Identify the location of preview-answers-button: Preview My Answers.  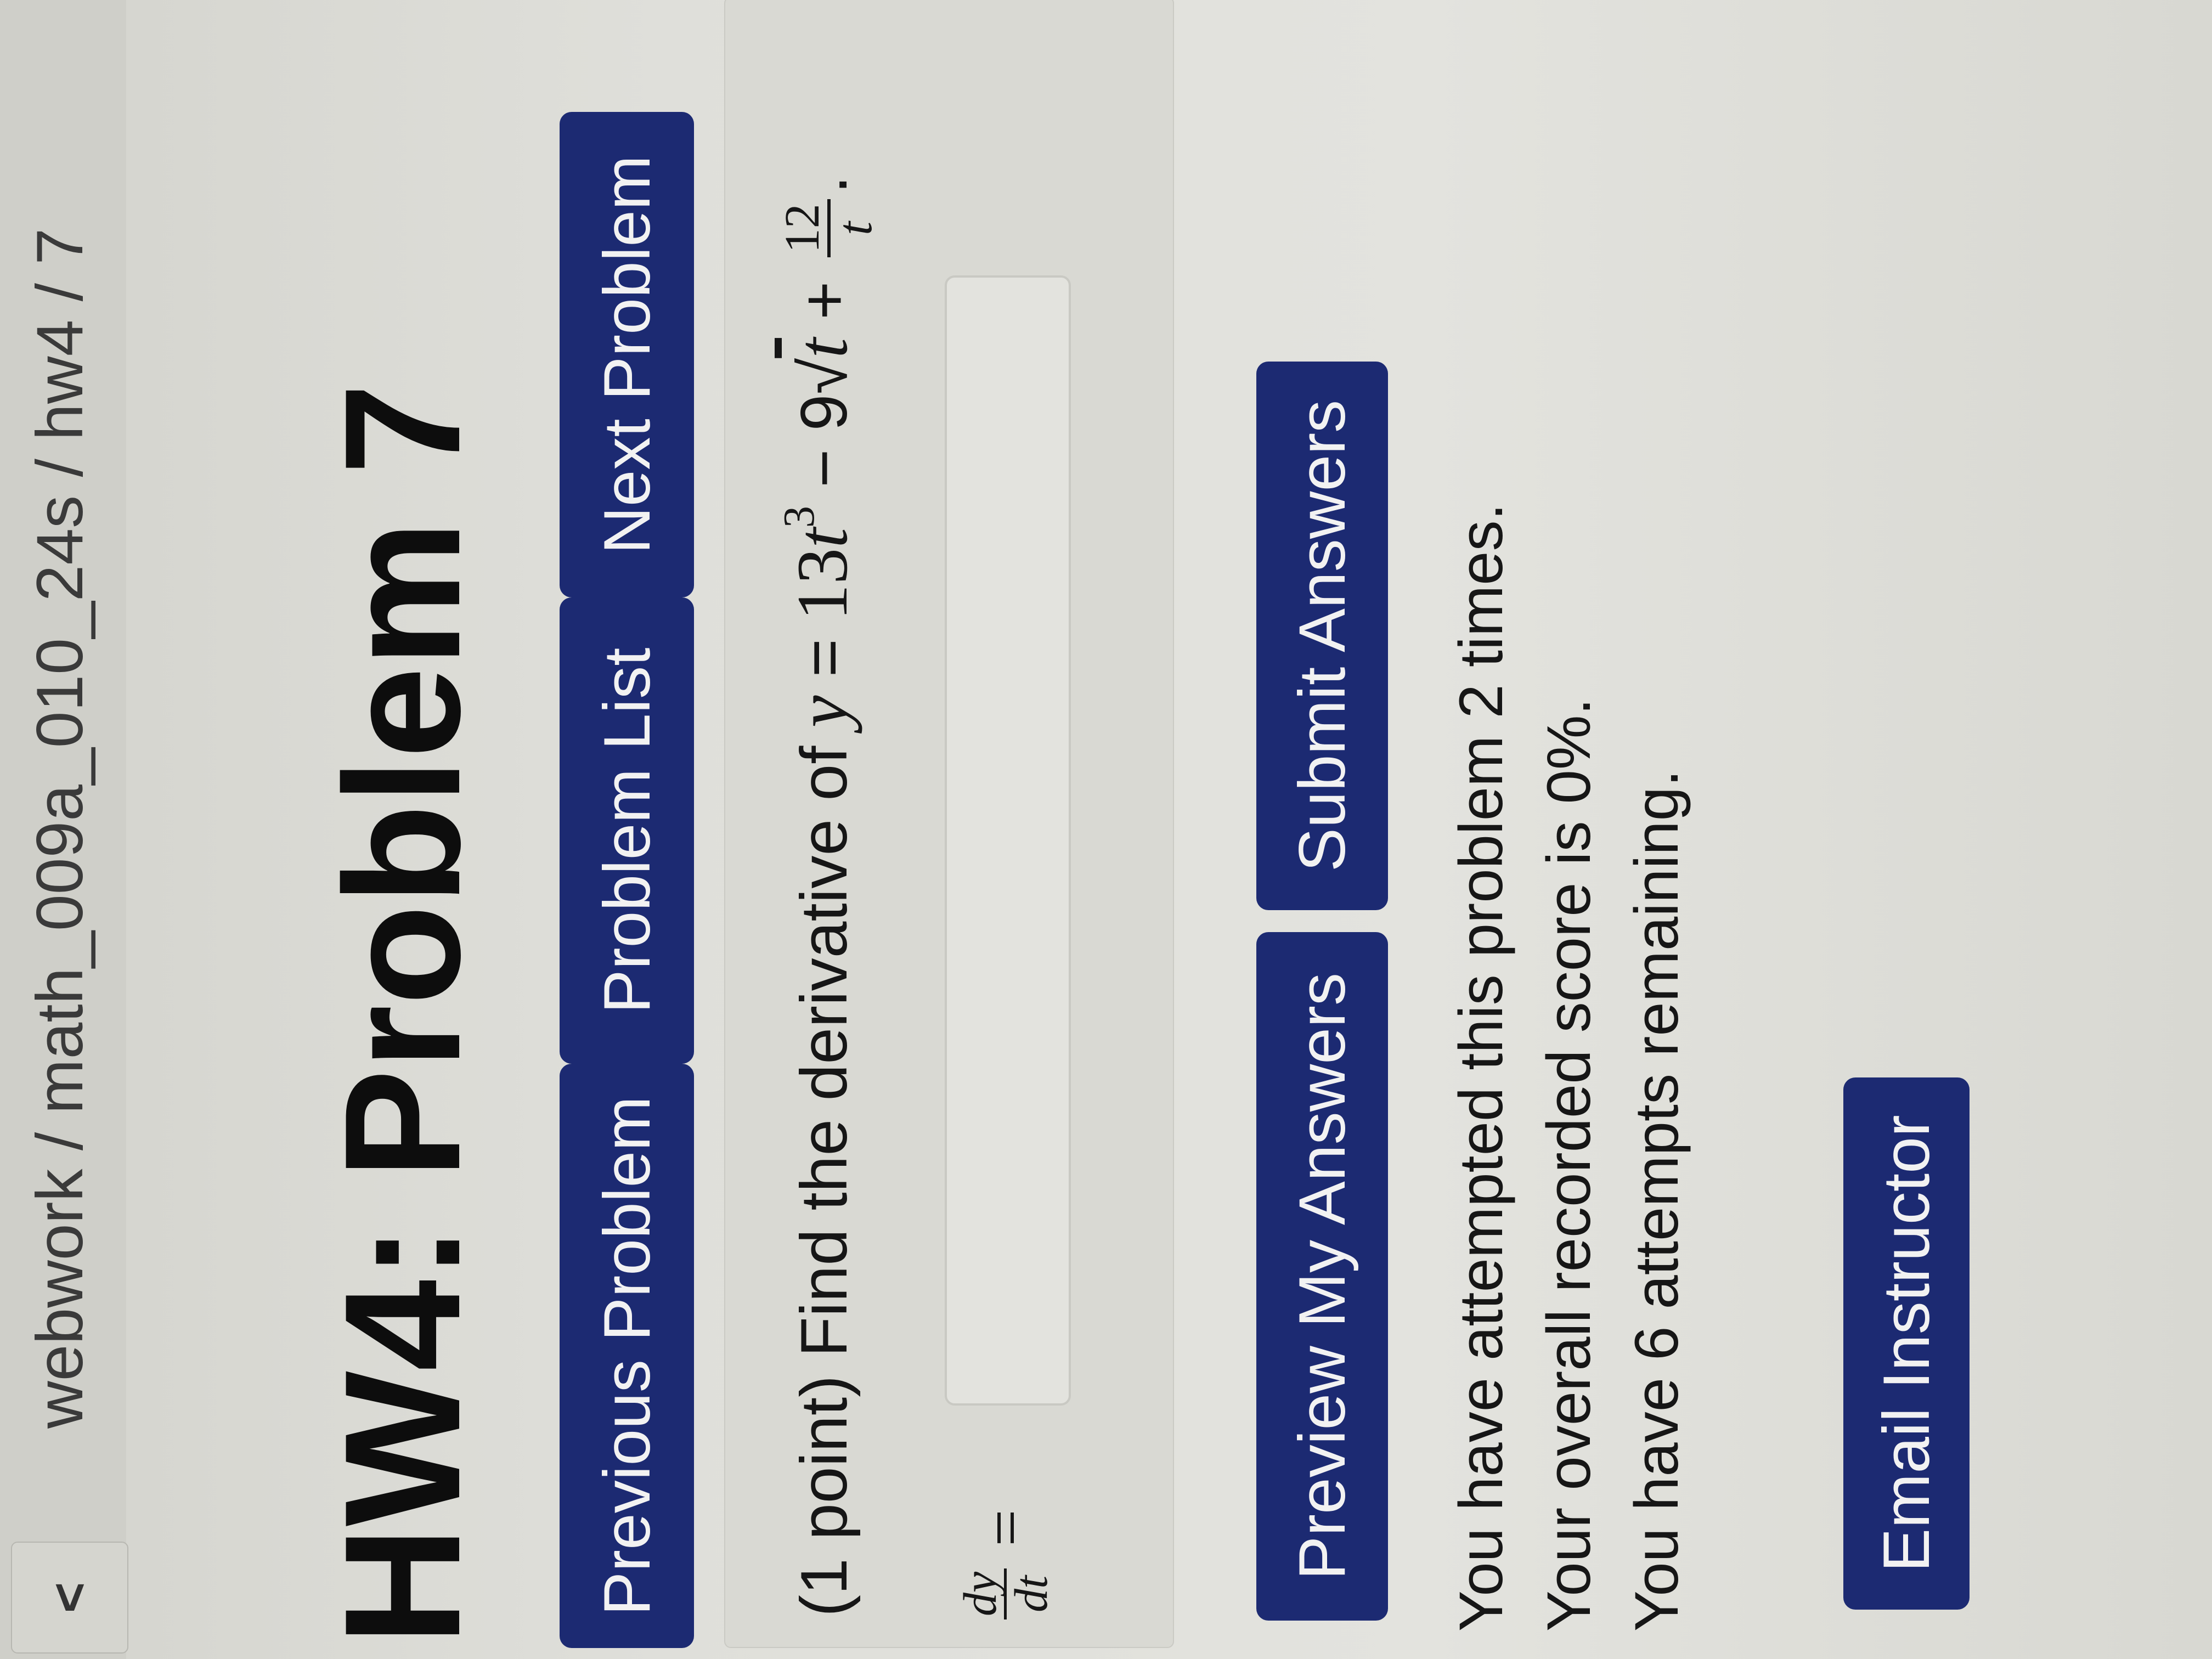
(1322, 1276).